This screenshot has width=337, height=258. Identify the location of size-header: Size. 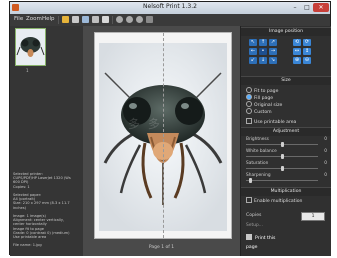
(286, 80).